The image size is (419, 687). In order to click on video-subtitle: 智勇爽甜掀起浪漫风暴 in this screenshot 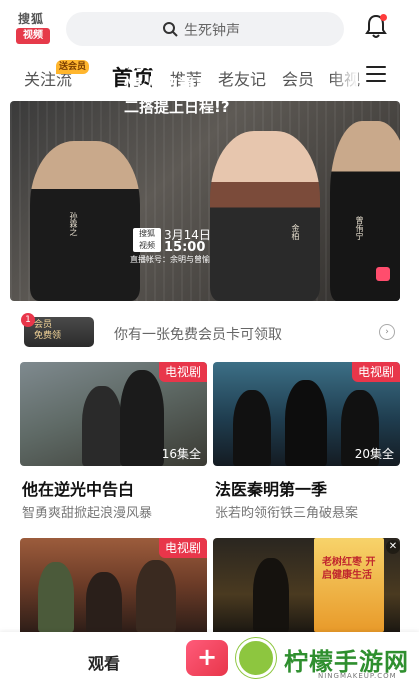, I will do `click(87, 513)`.